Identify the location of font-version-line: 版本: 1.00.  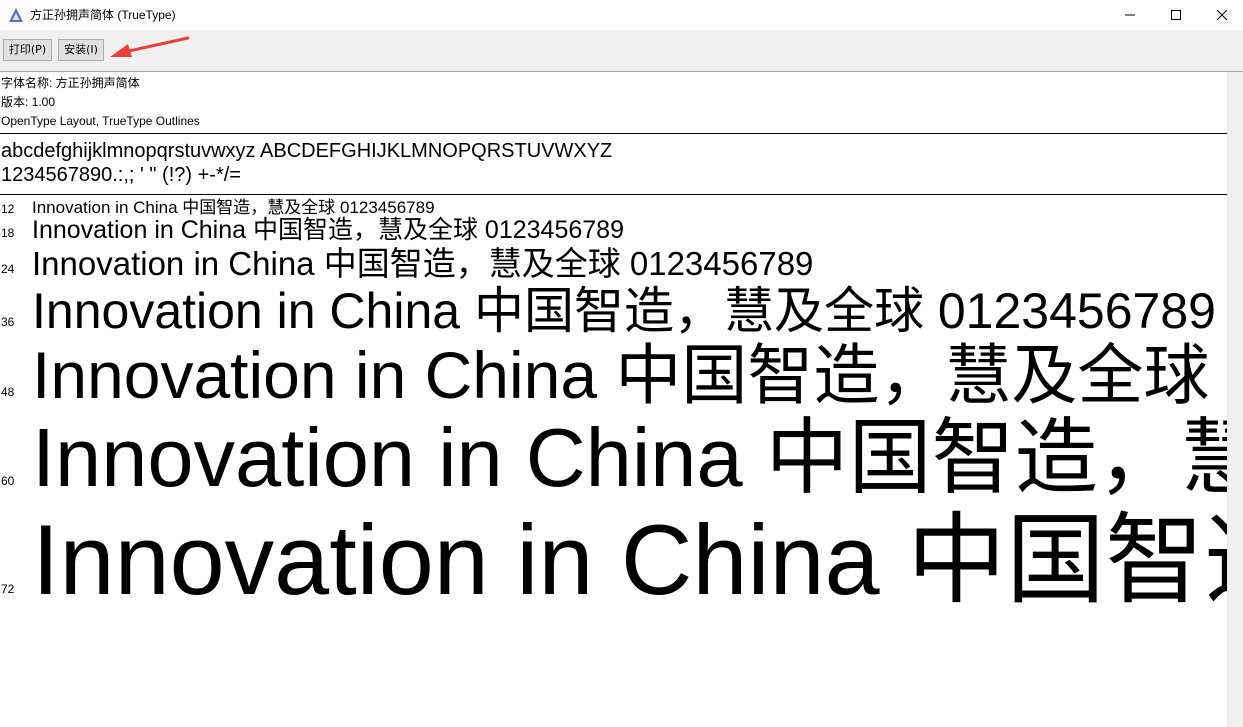
(28, 102).